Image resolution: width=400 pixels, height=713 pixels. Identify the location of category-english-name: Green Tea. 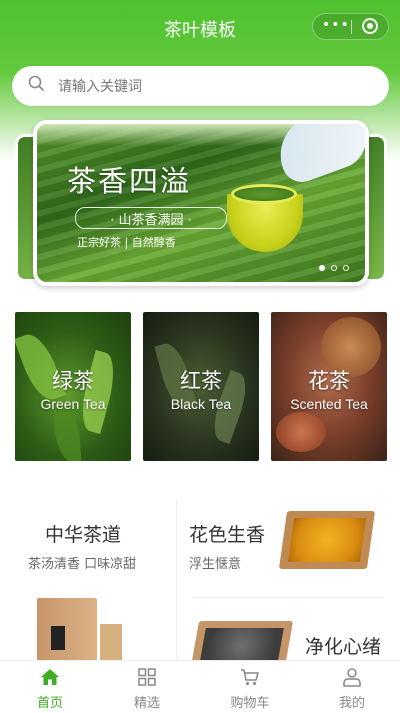
(73, 404).